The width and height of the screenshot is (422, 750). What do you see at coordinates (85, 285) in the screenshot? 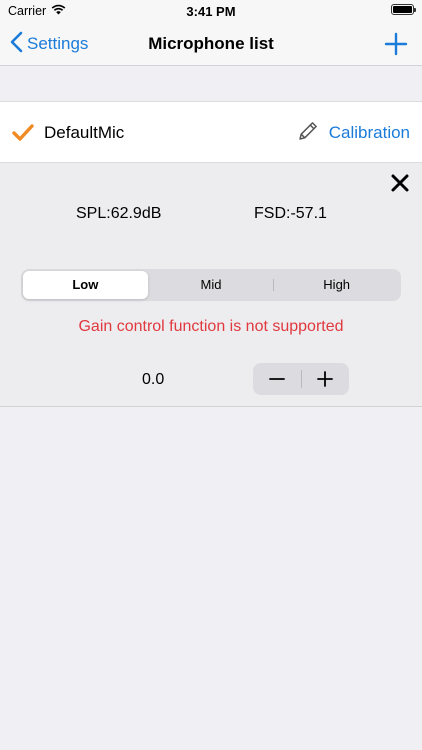
I see `segment-low: Low` at bounding box center [85, 285].